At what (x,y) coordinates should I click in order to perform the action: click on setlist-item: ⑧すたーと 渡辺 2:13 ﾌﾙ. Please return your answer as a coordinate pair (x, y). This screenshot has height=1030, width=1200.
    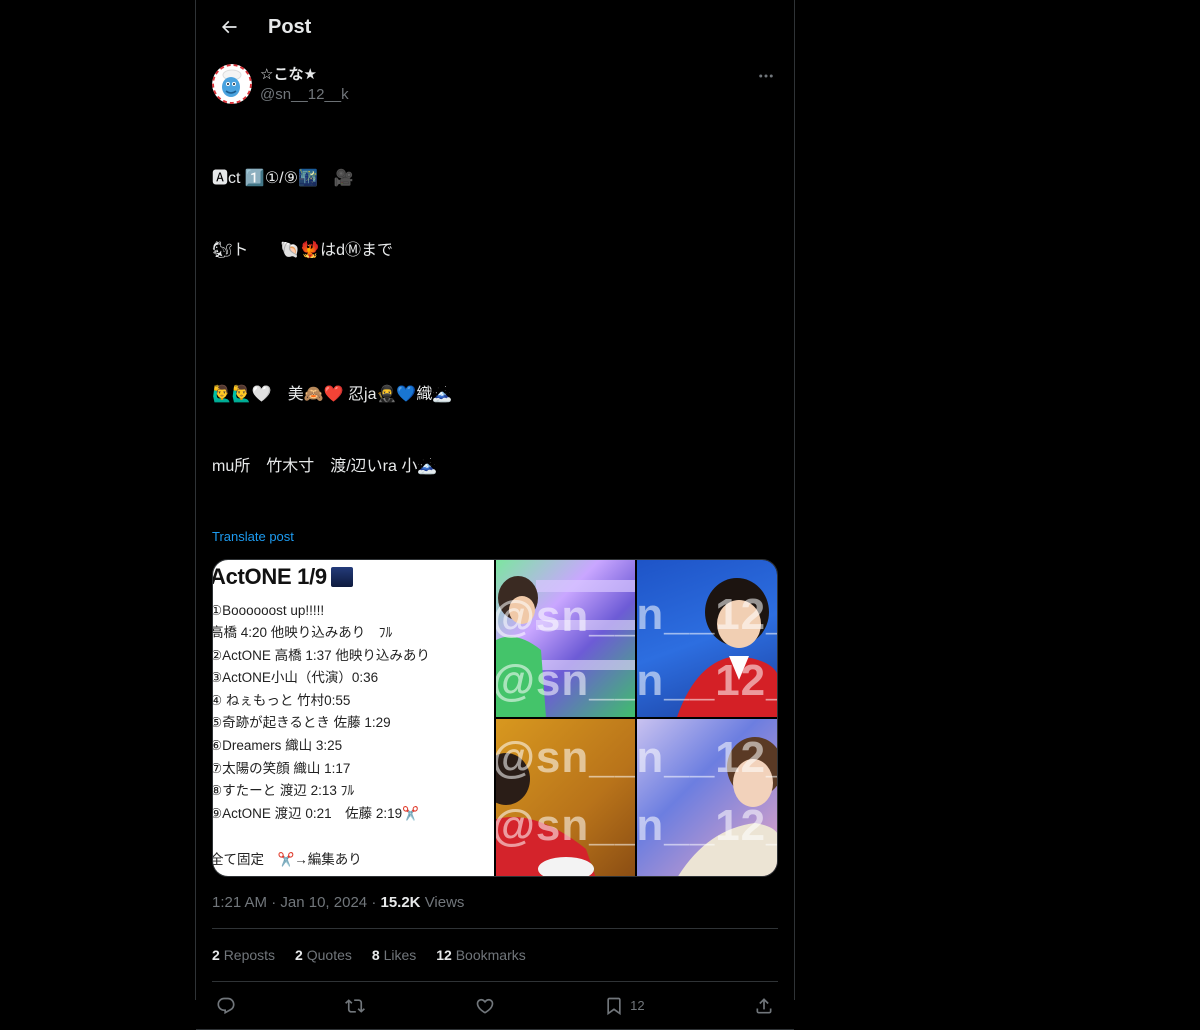
    Looking at the image, I should click on (284, 790).